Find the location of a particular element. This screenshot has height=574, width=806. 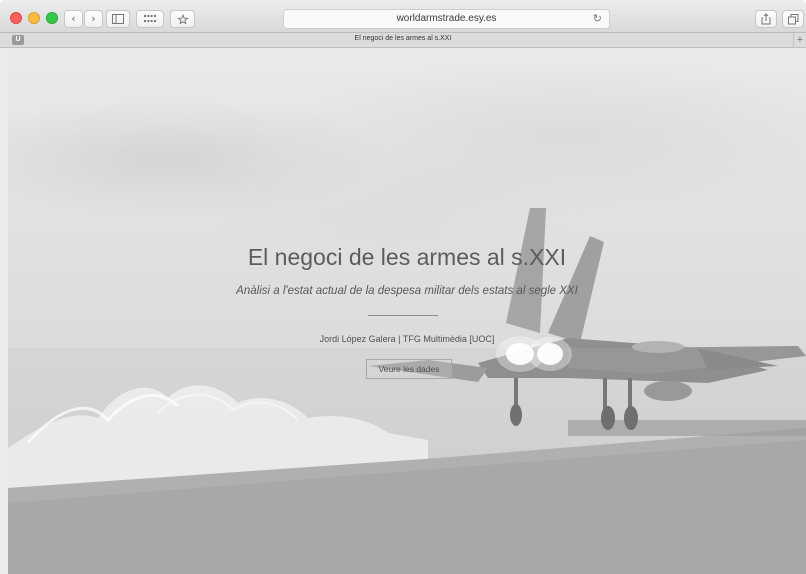

share-icon is located at coordinates (766, 19).